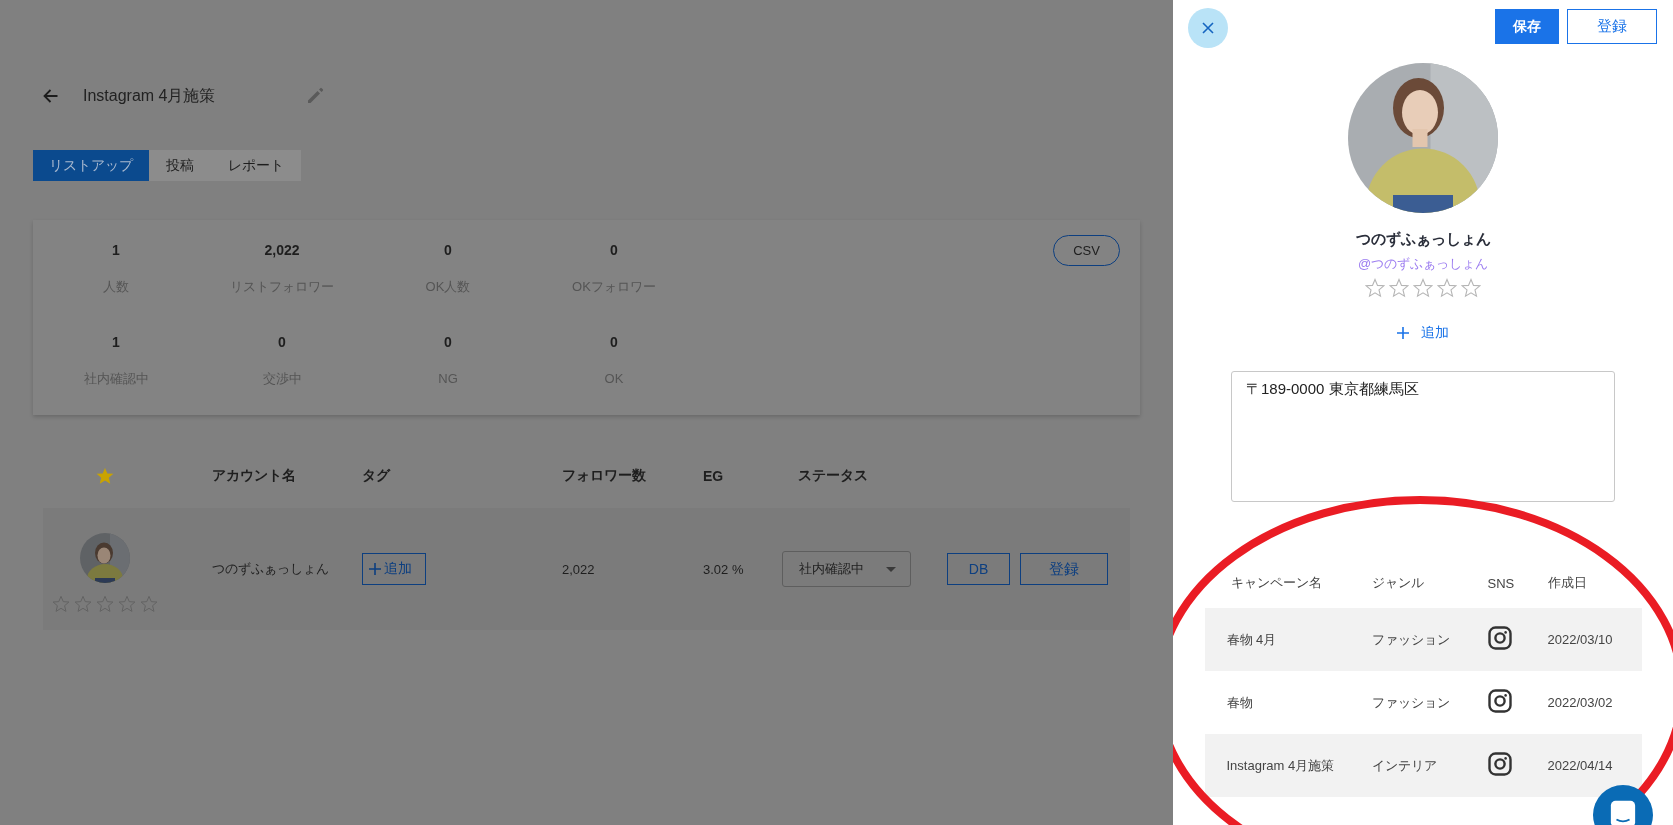 The height and width of the screenshot is (825, 1673). What do you see at coordinates (1423, 239) in the screenshot?
I see `profile-name: つのずふぁっしょん` at bounding box center [1423, 239].